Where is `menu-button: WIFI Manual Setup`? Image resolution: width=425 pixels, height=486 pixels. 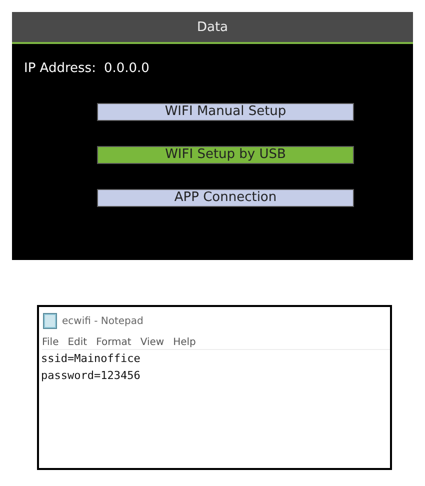 menu-button: WIFI Manual Setup is located at coordinates (225, 112).